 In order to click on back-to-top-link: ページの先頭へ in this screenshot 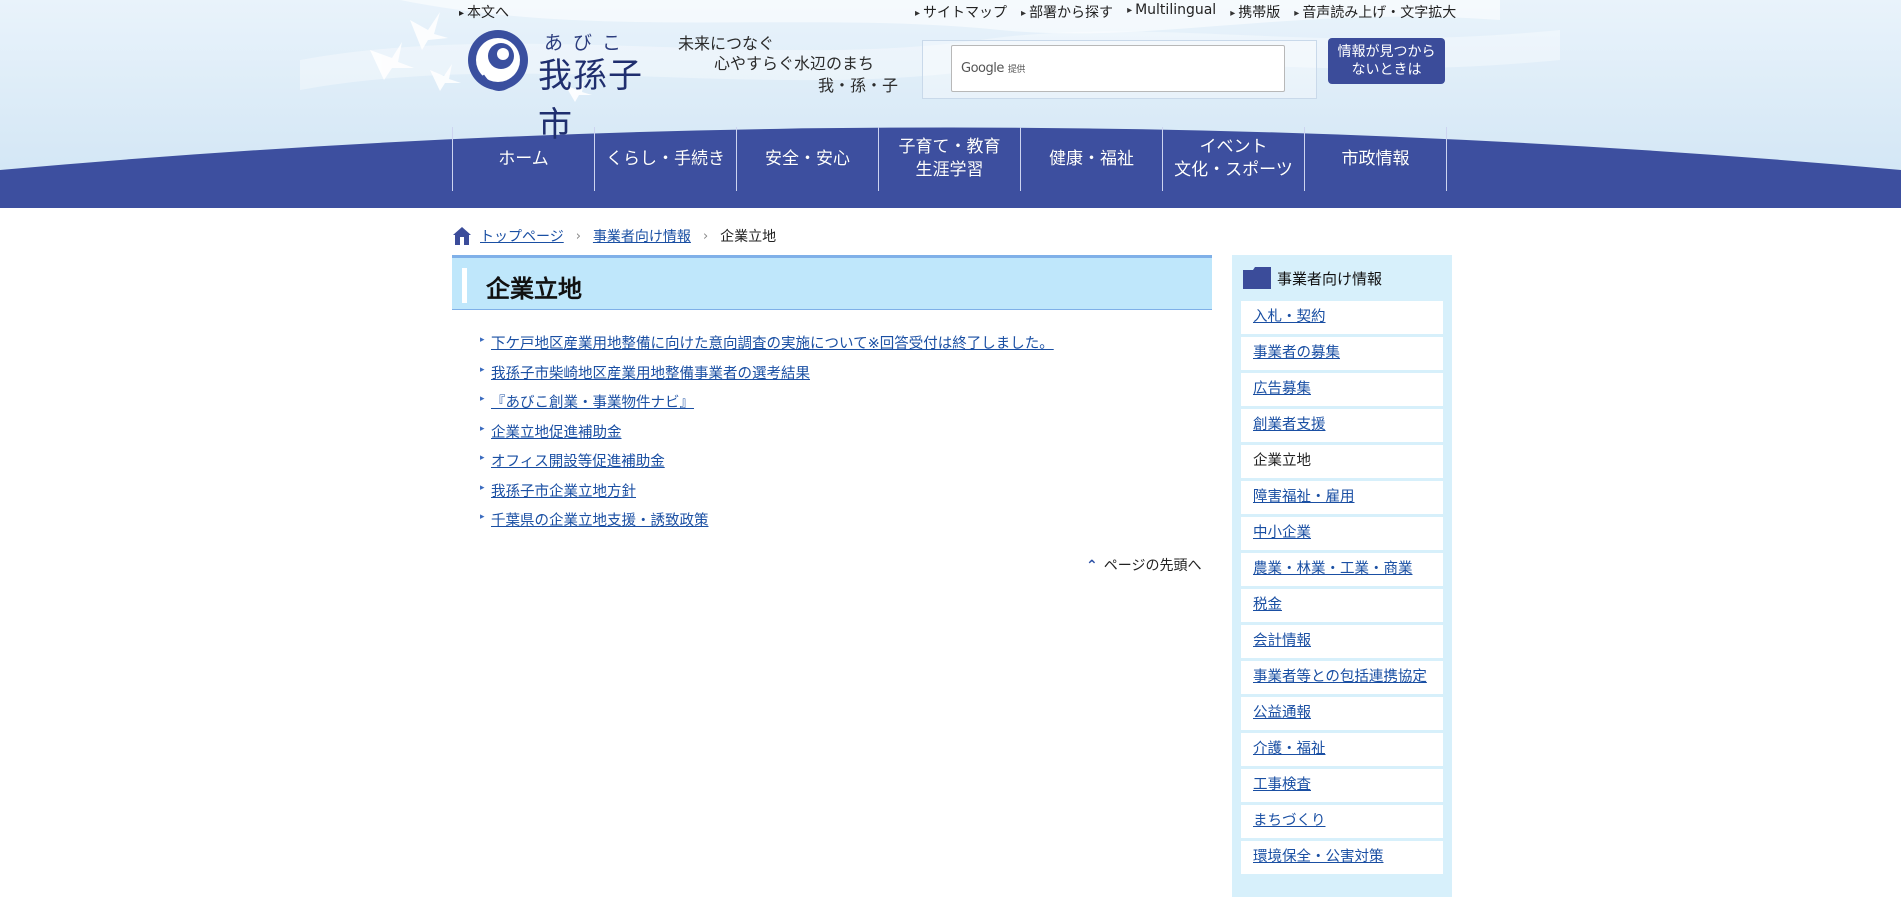, I will do `click(1144, 565)`.